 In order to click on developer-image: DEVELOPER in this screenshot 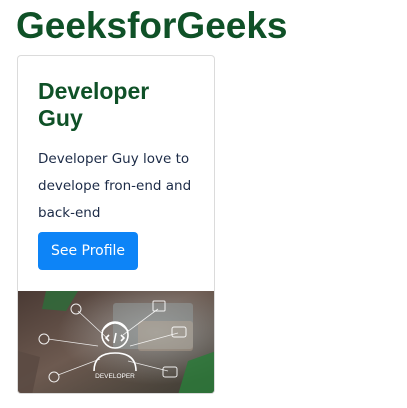, I will do `click(116, 342)`.